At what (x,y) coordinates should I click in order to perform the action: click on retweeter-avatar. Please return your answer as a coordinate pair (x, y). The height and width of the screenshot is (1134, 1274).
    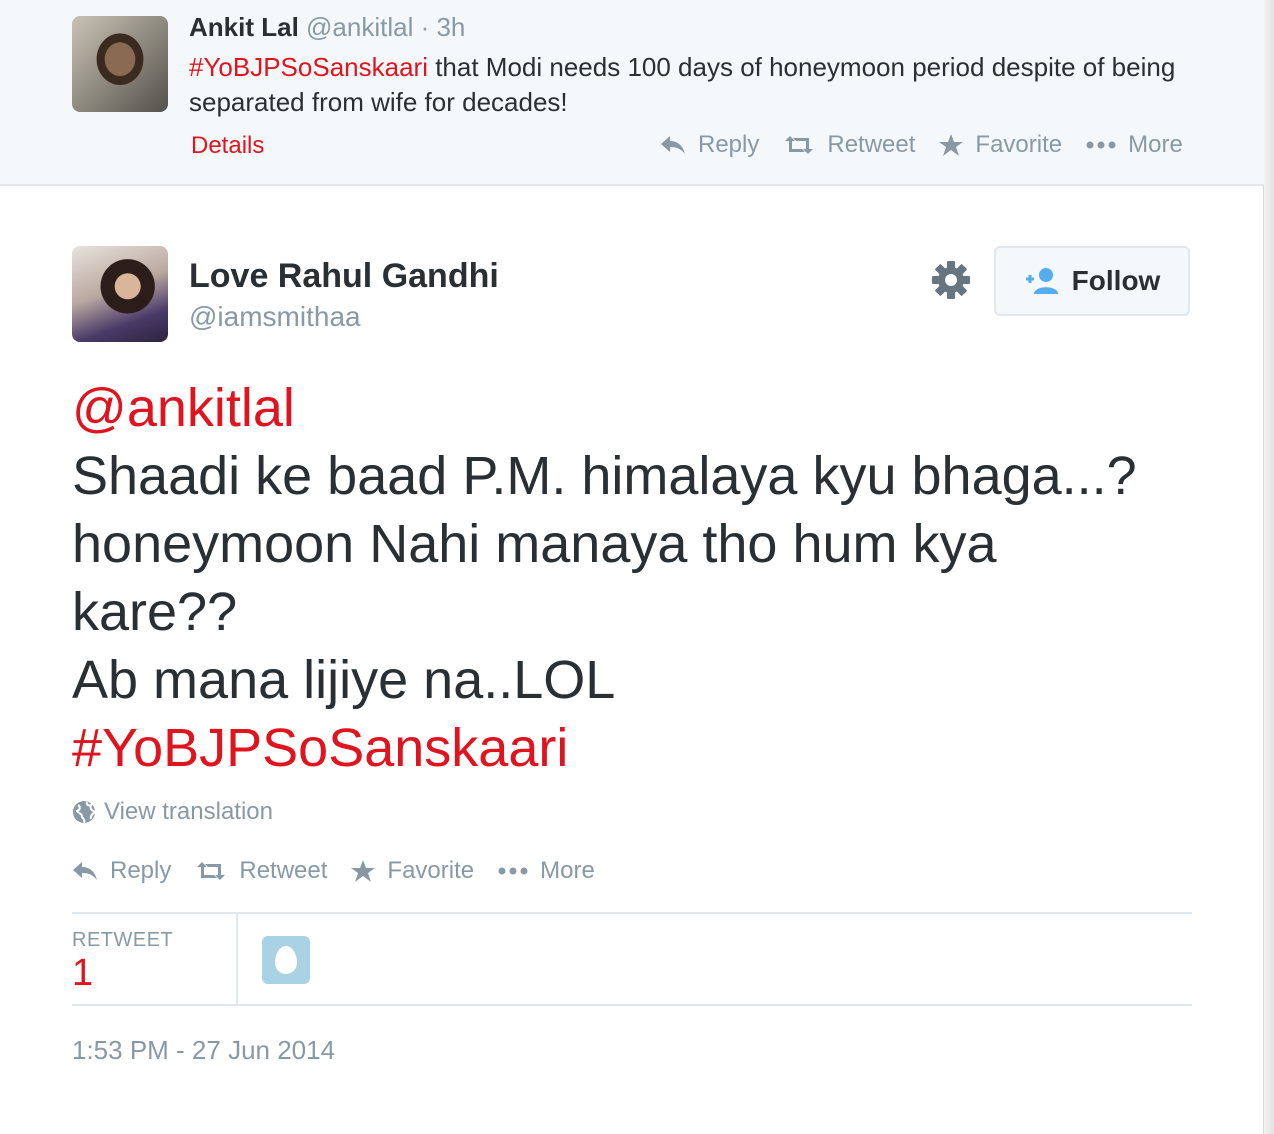
    Looking at the image, I should click on (286, 960).